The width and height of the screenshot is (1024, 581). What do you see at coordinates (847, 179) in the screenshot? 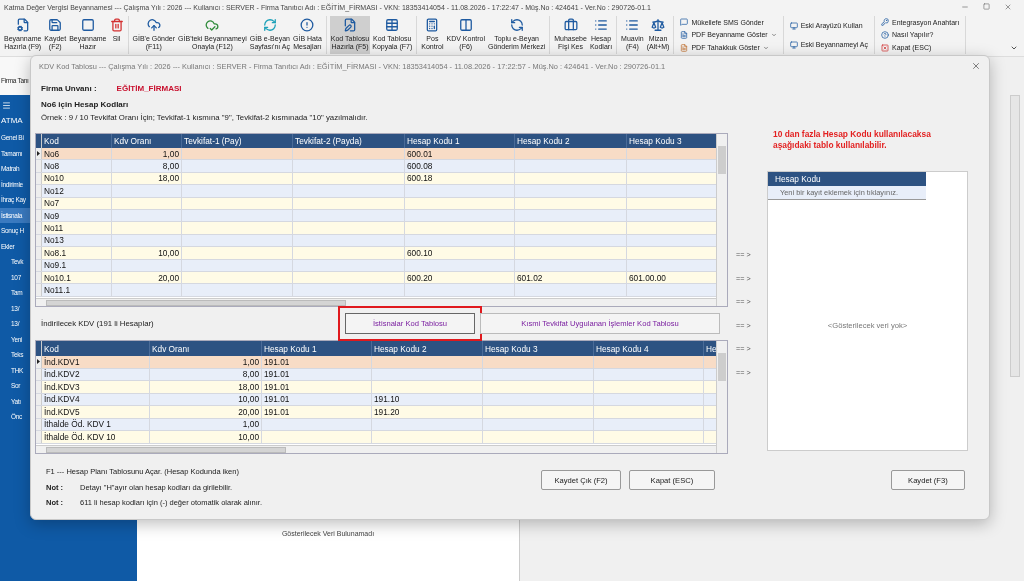
I see `column-header: Hesap Kodu` at bounding box center [847, 179].